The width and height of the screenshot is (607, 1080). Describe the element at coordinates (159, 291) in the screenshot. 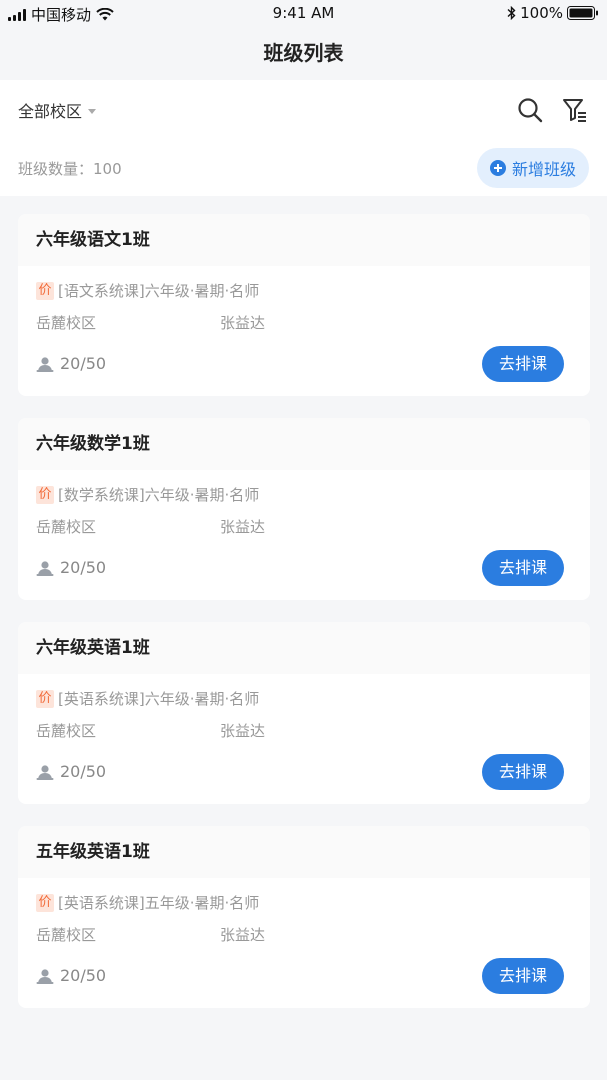

I see `course-label: [语文系统课]六年级·暑期·名师` at that location.